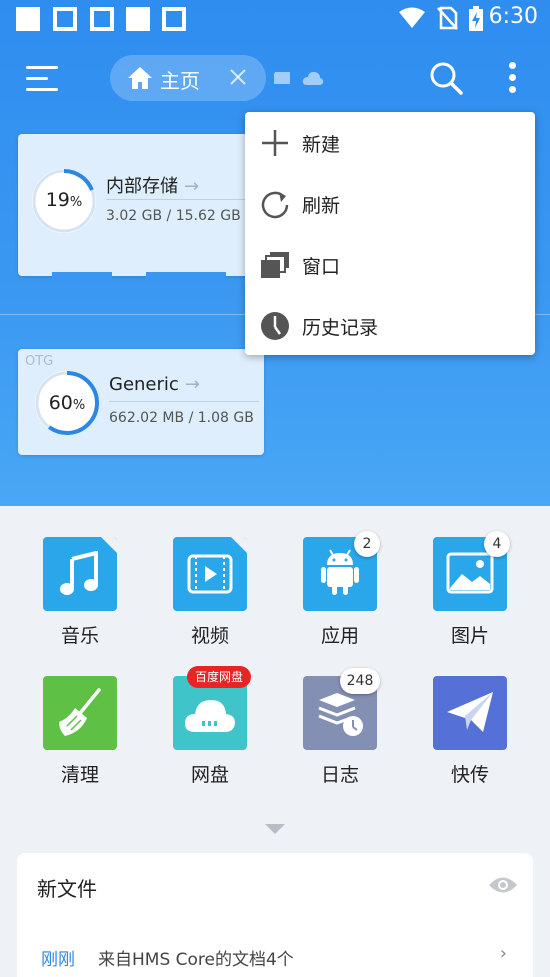  Describe the element at coordinates (503, 885) in the screenshot. I see `eye-icon` at that location.